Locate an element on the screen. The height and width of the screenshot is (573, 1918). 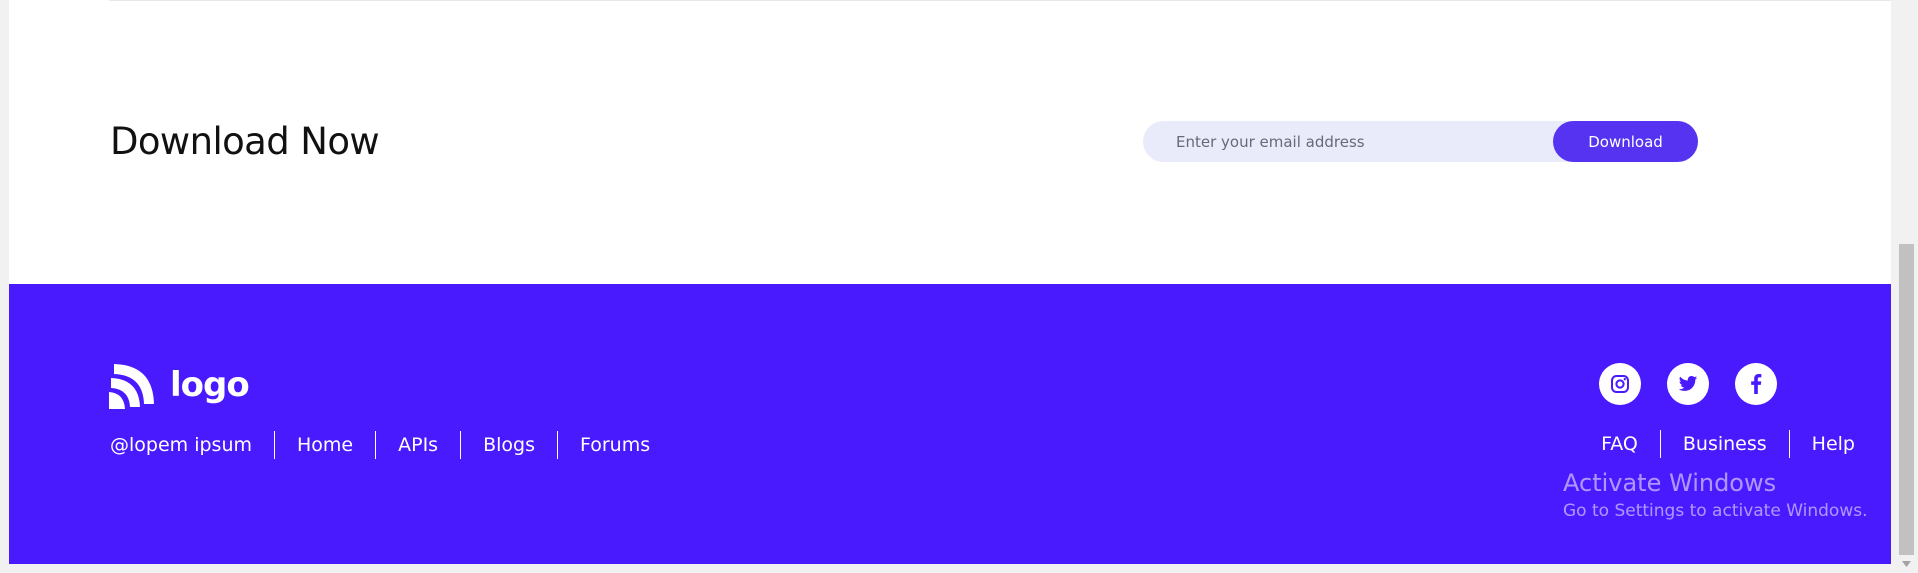
footer-link-apis: APIs is located at coordinates (417, 445).